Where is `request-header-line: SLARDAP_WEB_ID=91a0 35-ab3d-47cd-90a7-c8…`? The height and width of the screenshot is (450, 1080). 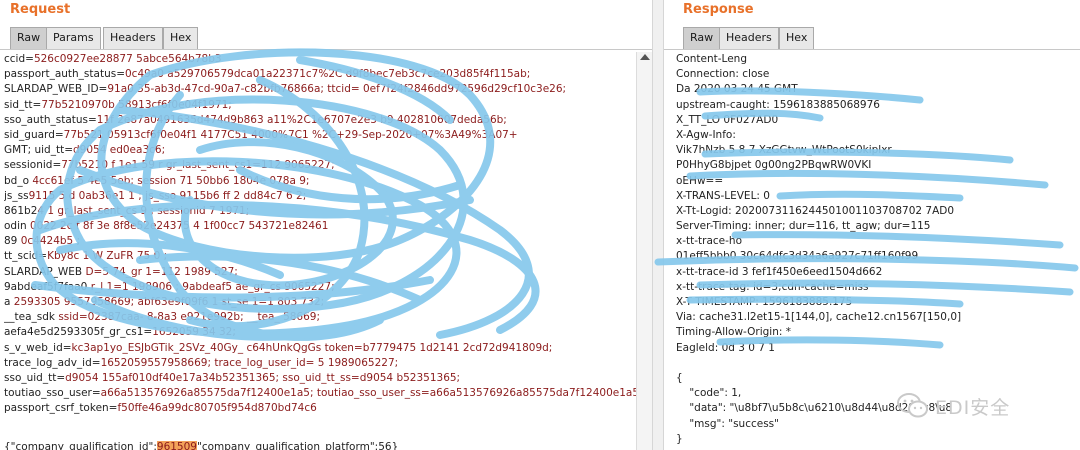
request-header-line: SLARDAP_WEB_ID=91a0 35-ab3d-47cd-90a7-c8… is located at coordinates (320, 89).